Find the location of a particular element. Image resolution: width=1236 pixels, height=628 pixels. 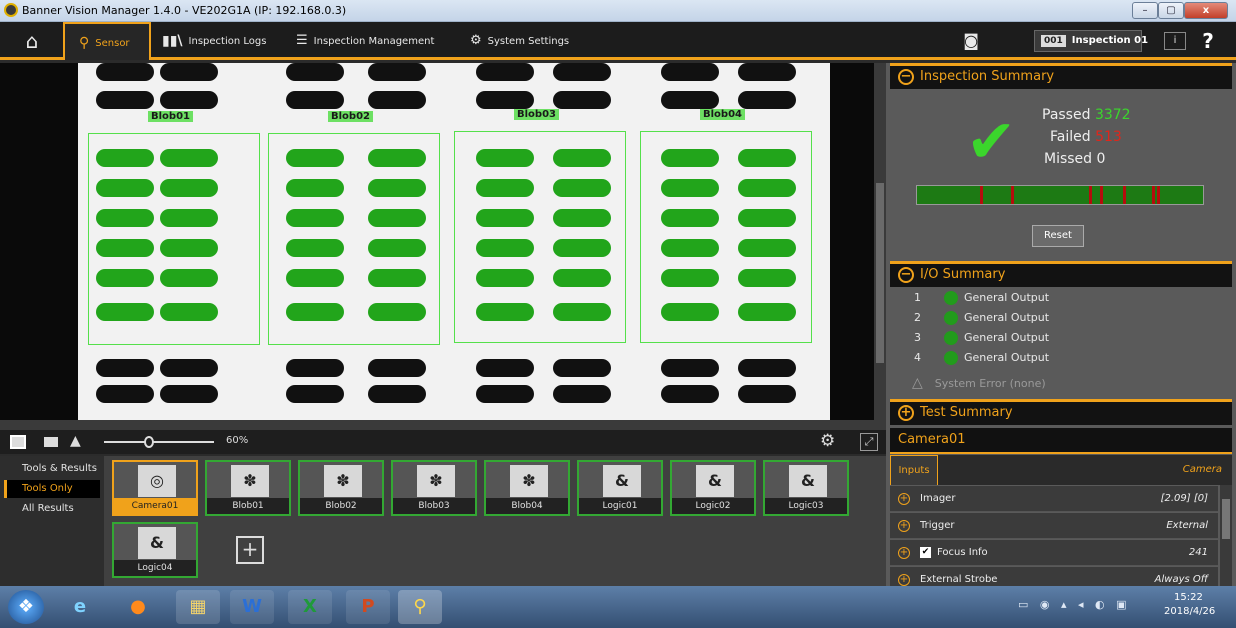

settings-gear-icon: ⚙ is located at coordinates (827, 441).